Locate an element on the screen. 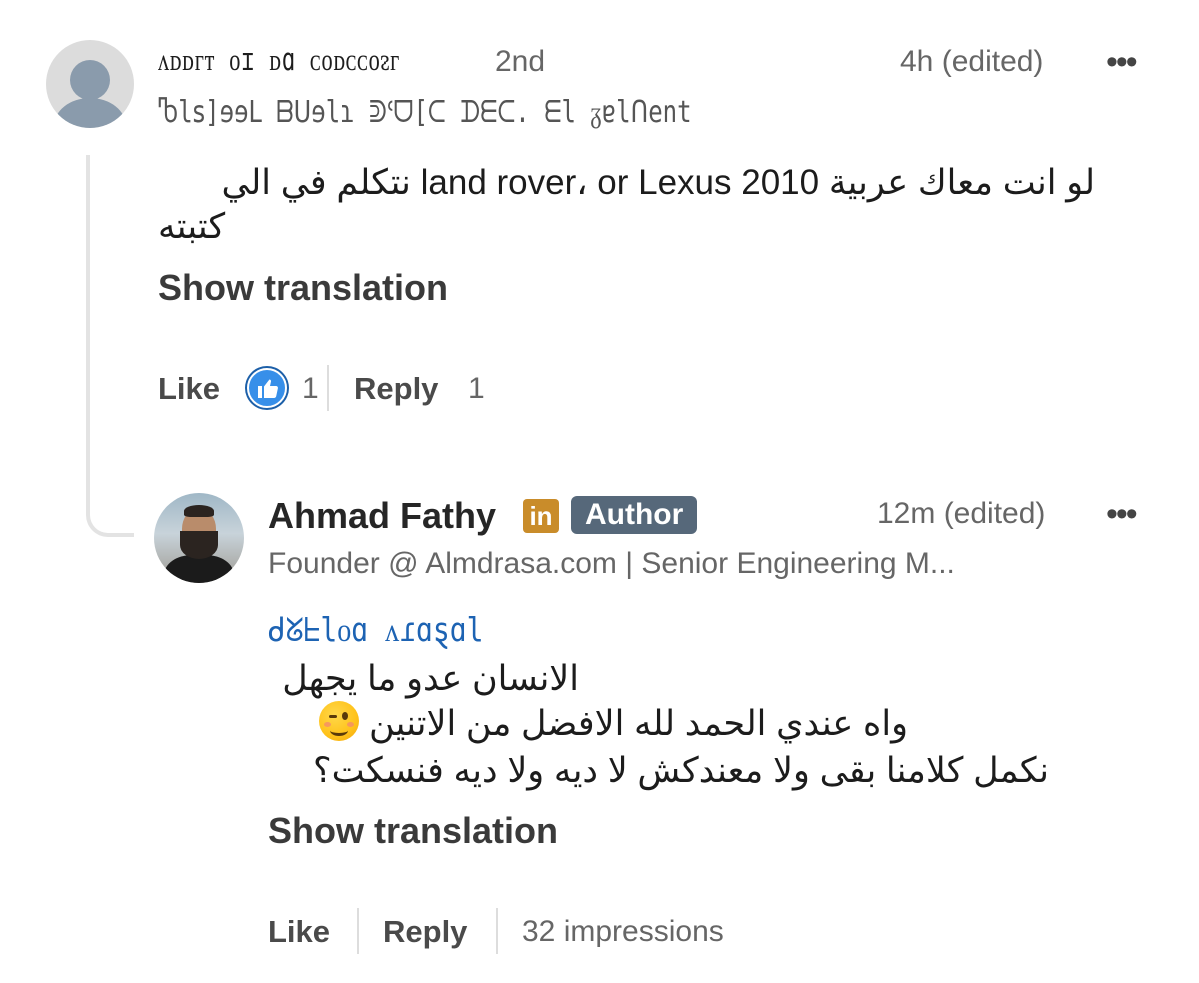  avatar-head-shape is located at coordinates (90, 80).